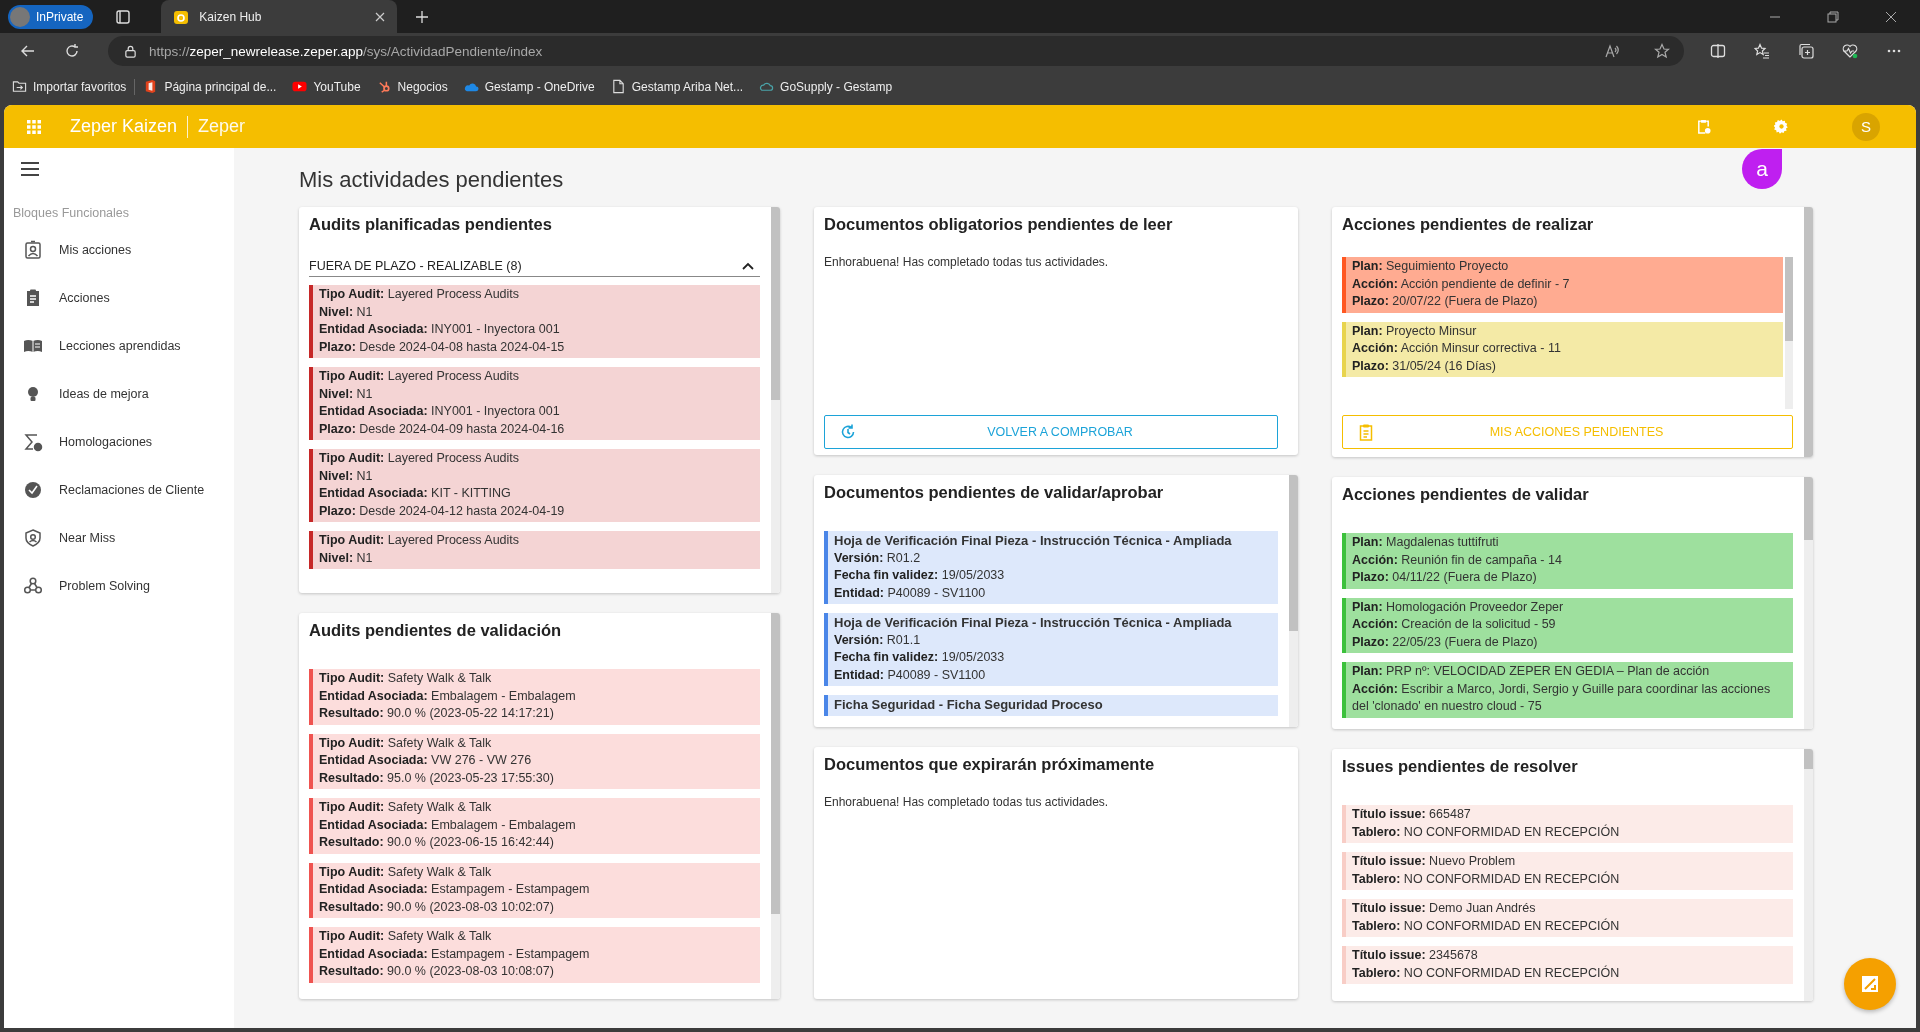 The image size is (1920, 1032). What do you see at coordinates (1833, 16) in the screenshot?
I see `restore-icon` at bounding box center [1833, 16].